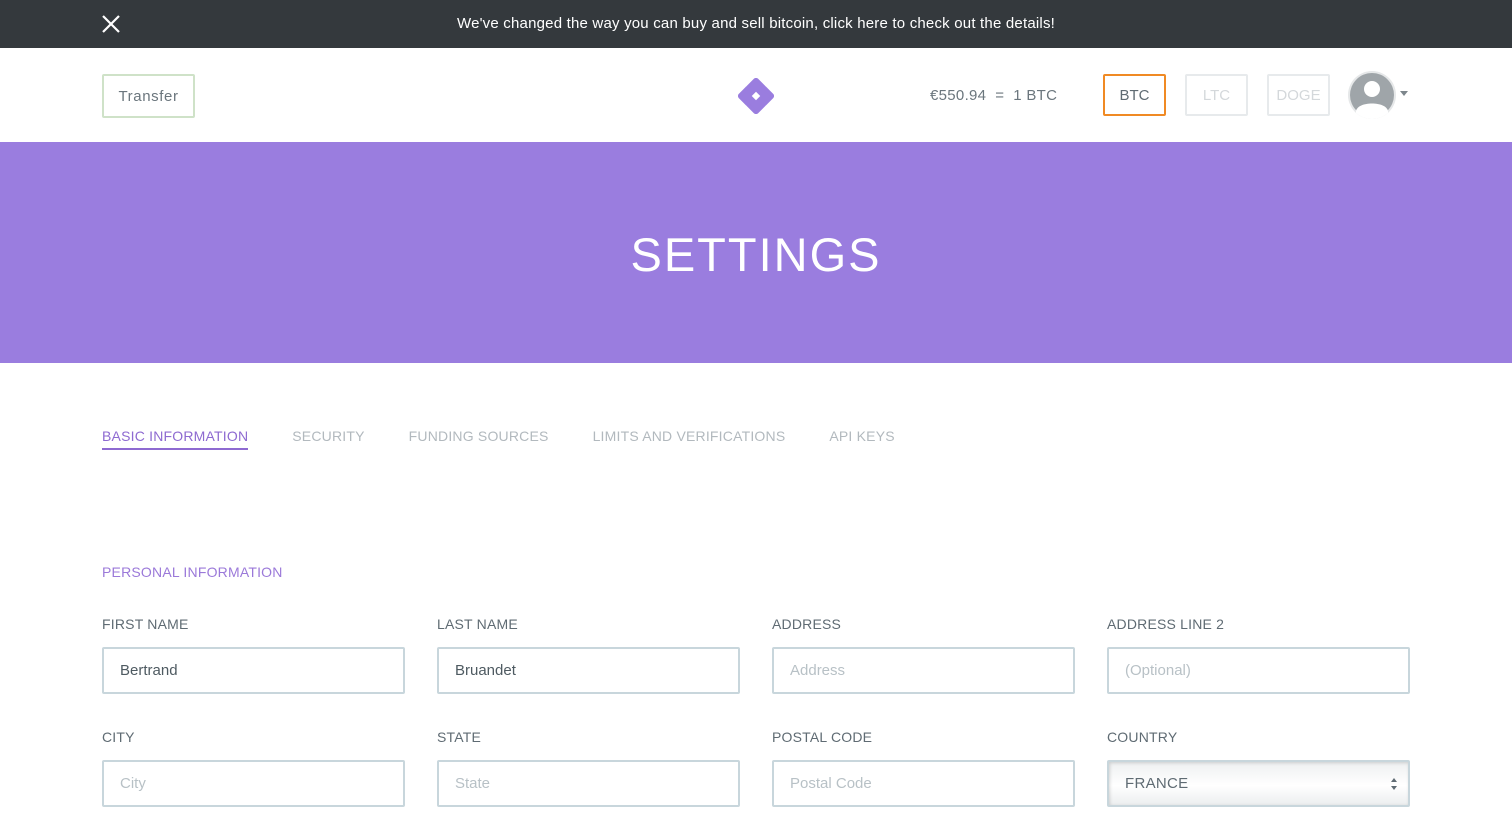 The image size is (1512, 814). What do you see at coordinates (459, 737) in the screenshot?
I see `state-label: STATE` at bounding box center [459, 737].